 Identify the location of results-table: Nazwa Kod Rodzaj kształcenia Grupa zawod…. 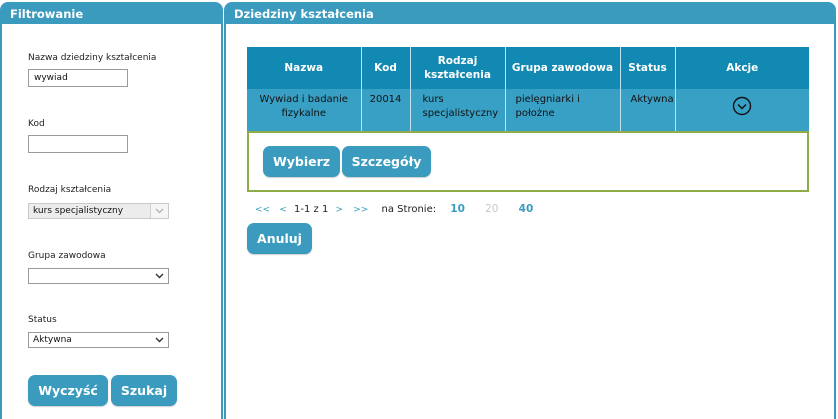
(528, 89).